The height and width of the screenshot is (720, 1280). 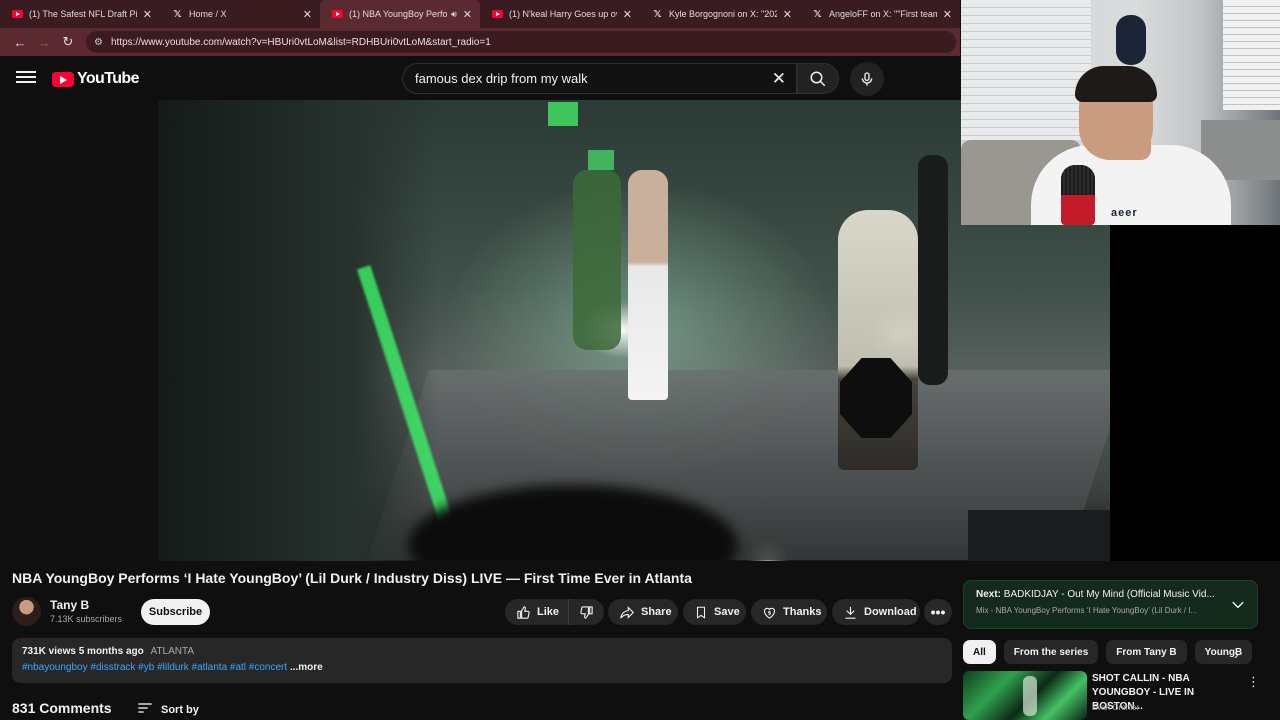 I want to click on browser-tab: 𝕏 AngeloFF on X: ""First team All ✕, so click(x=880, y=14).